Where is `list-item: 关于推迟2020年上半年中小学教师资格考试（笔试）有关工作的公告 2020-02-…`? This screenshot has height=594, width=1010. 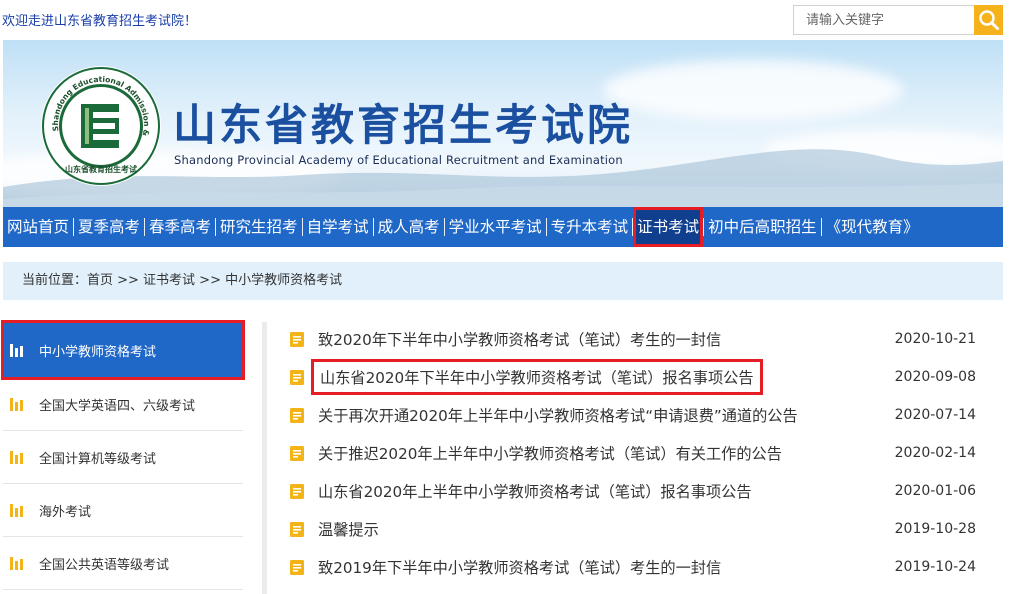 list-item: 关于推迟2020年上半年中小学教师资格考试（笔试）有关工作的公告 2020-02-… is located at coordinates (640, 453).